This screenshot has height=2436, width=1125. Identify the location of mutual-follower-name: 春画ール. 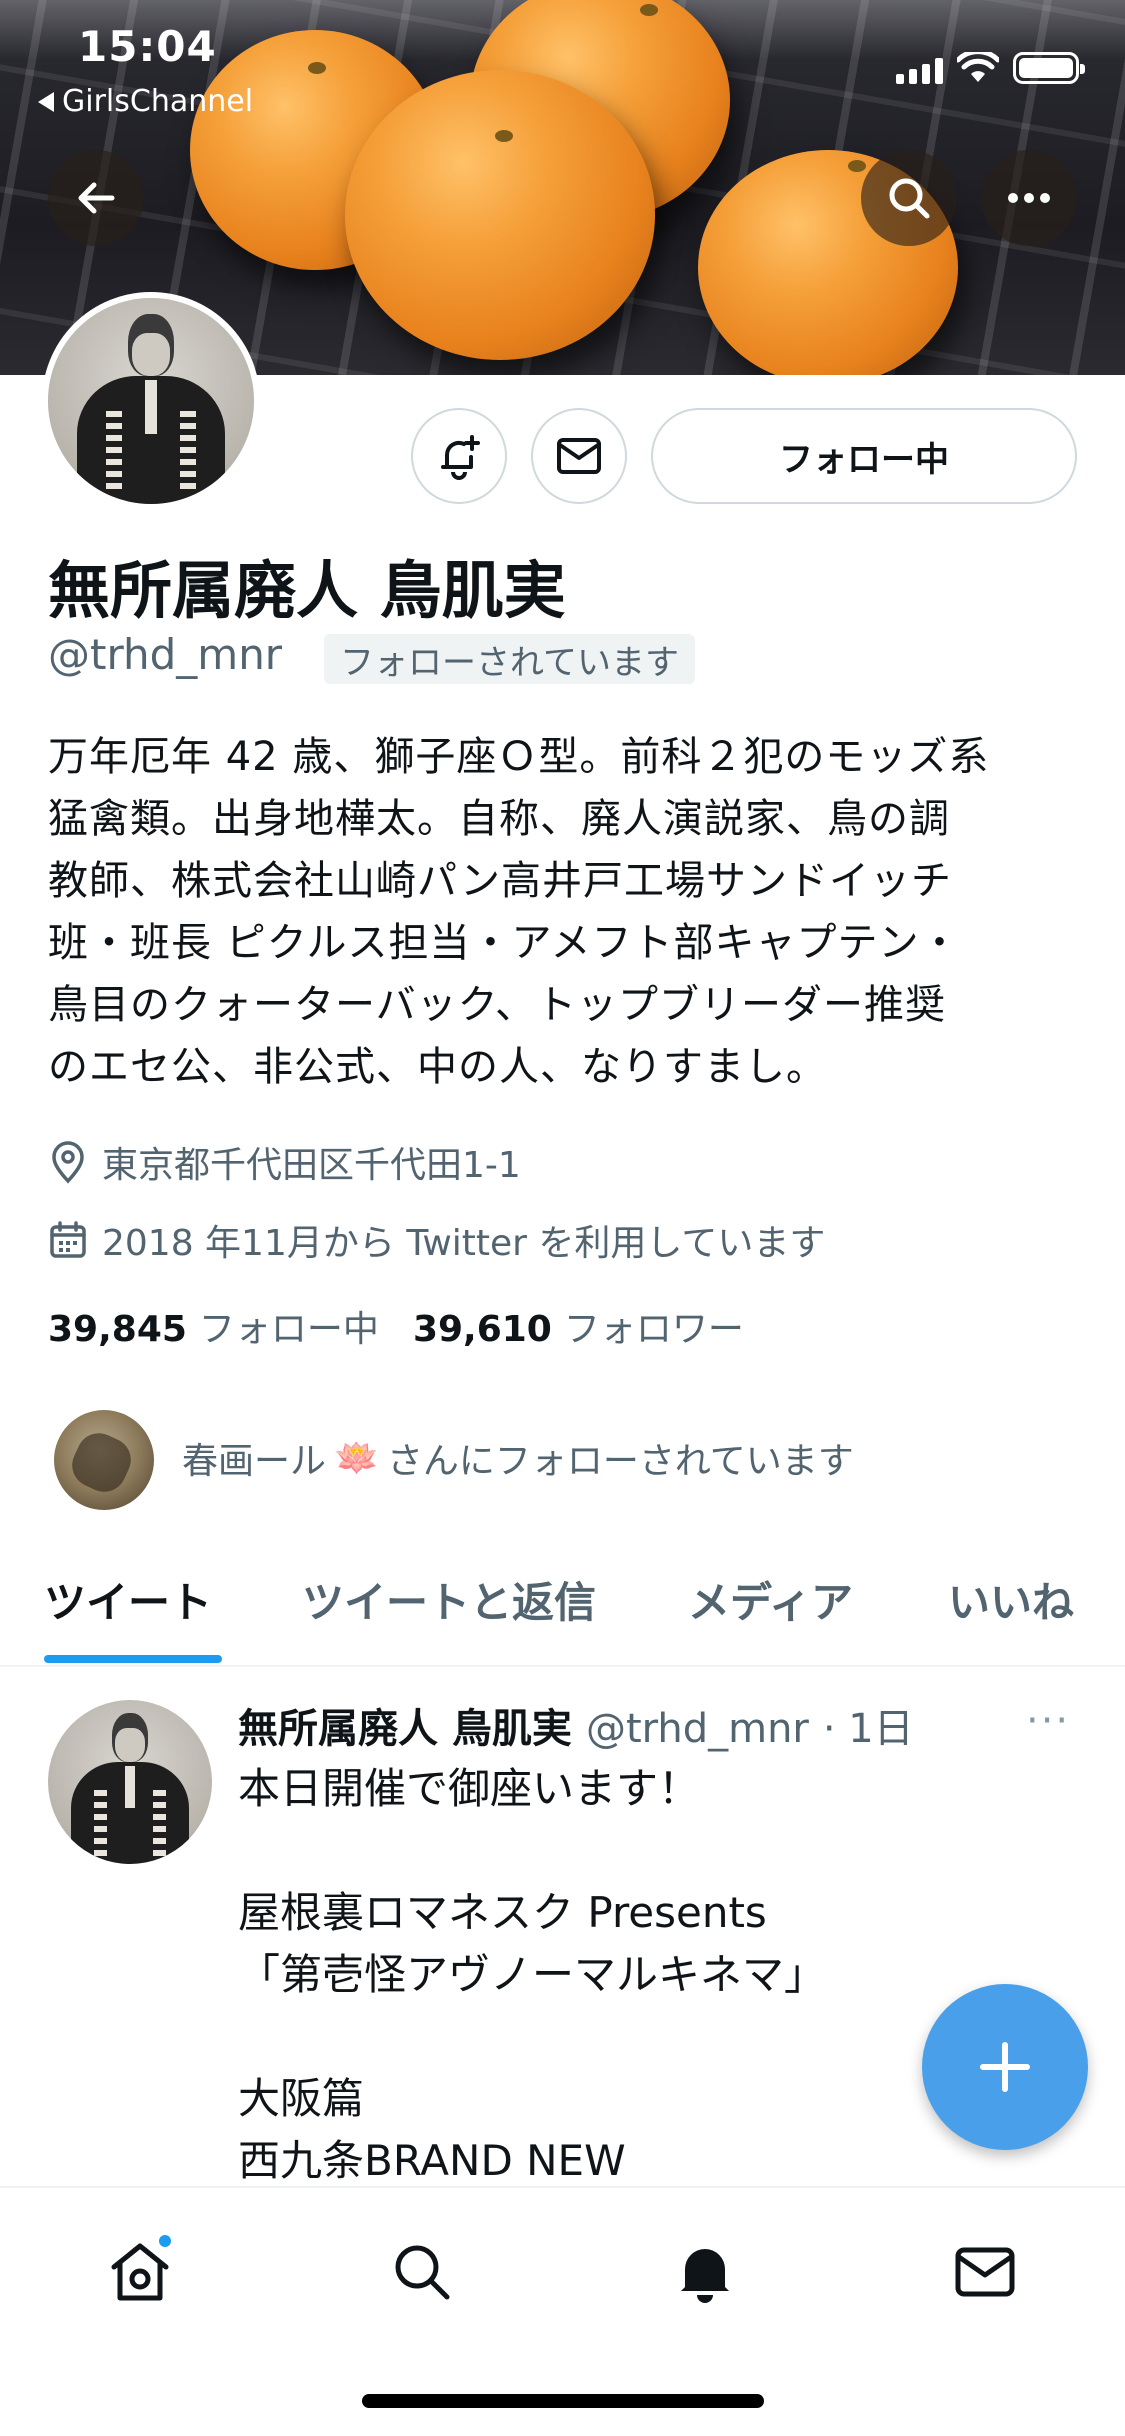
(254, 1461).